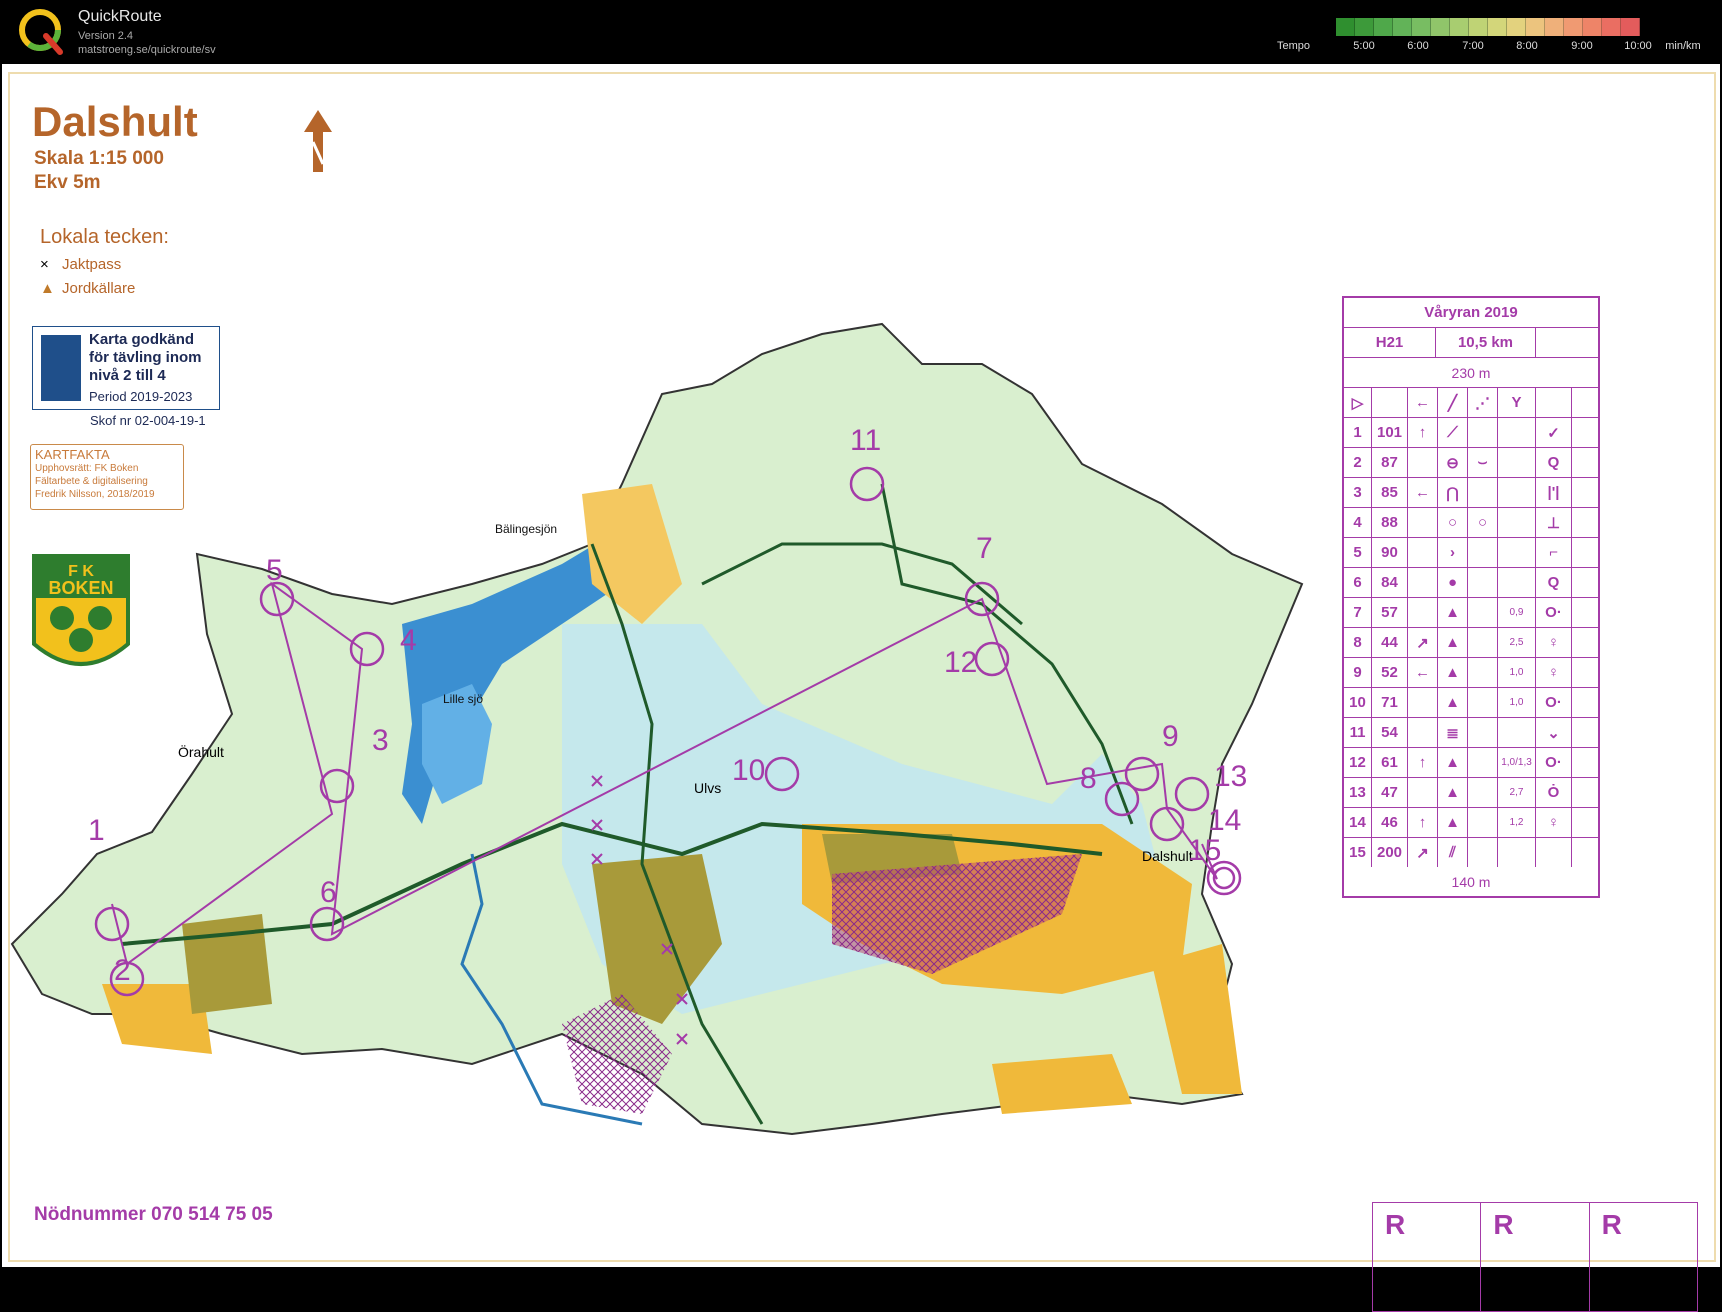 The image size is (1722, 1312). I want to click on cd-symbol: 1,0, so click(1517, 672).